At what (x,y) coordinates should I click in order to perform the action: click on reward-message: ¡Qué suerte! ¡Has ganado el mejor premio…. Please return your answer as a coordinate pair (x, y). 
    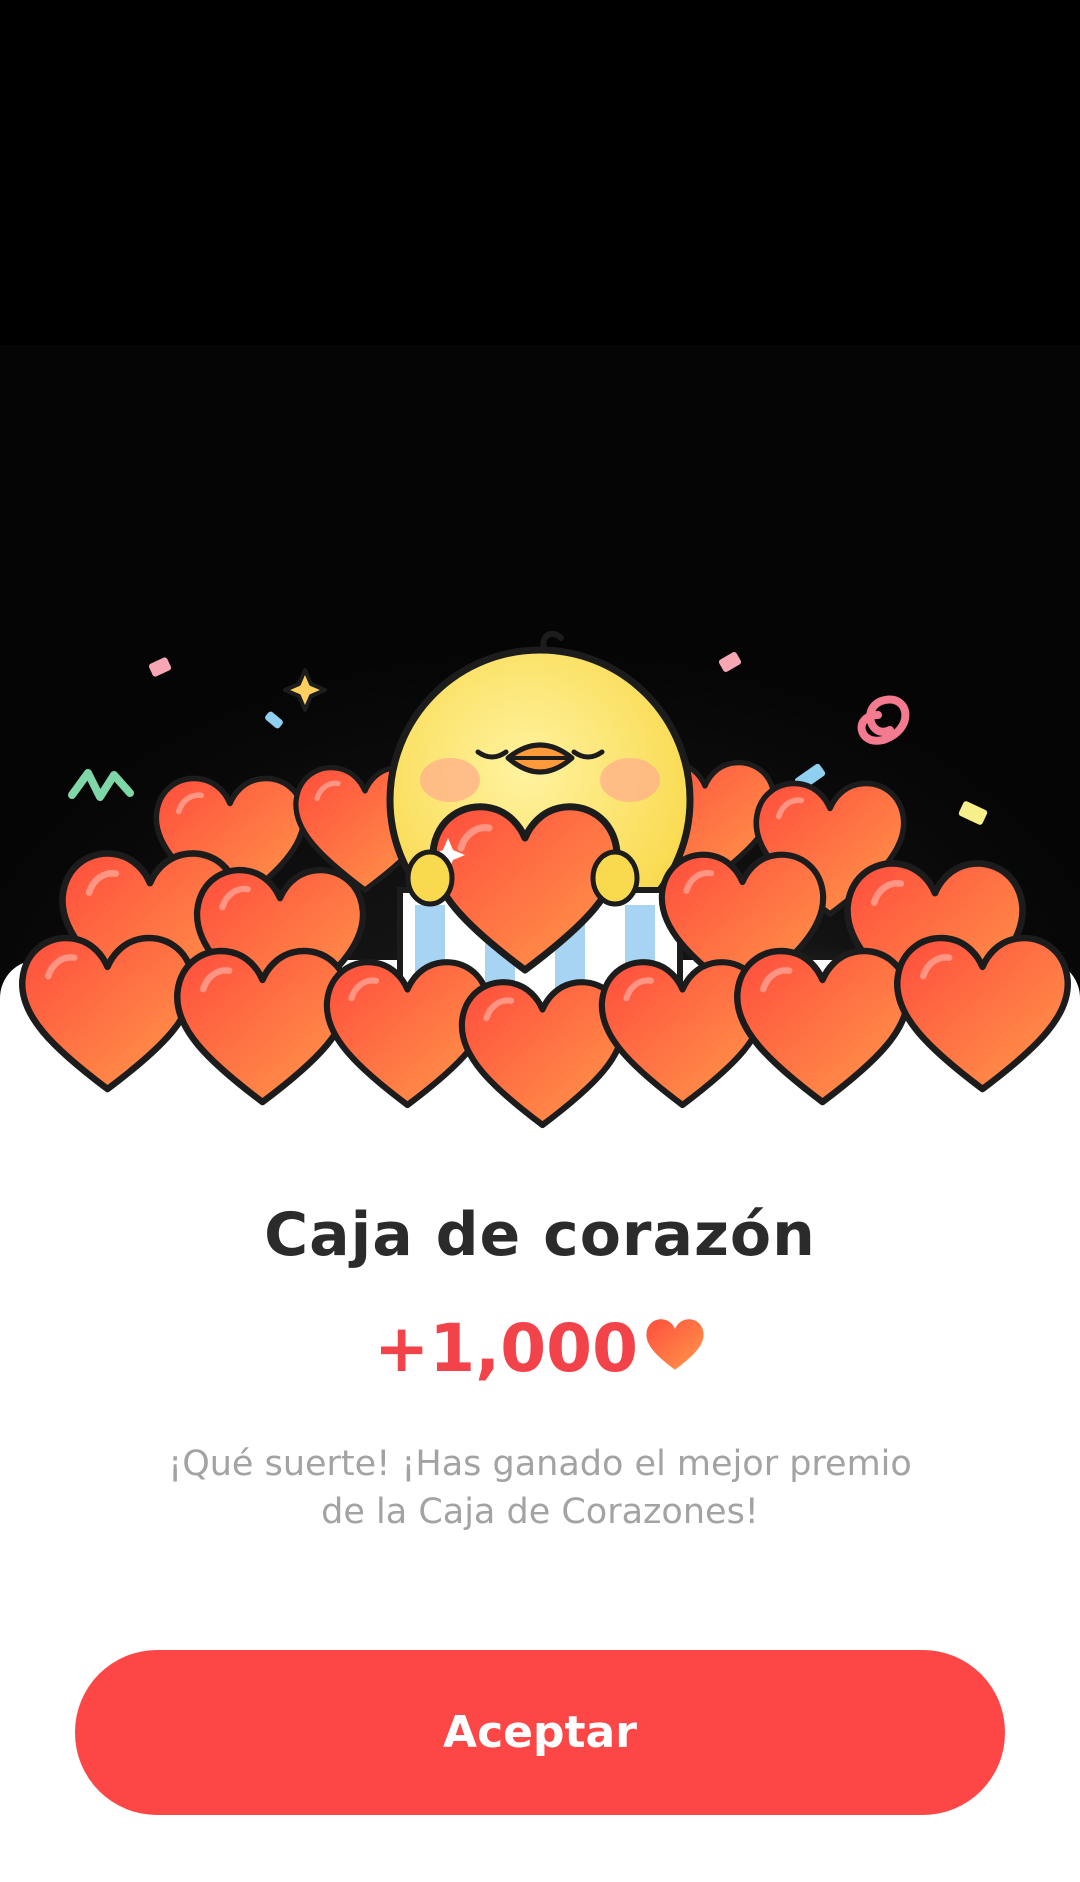
    Looking at the image, I should click on (540, 1488).